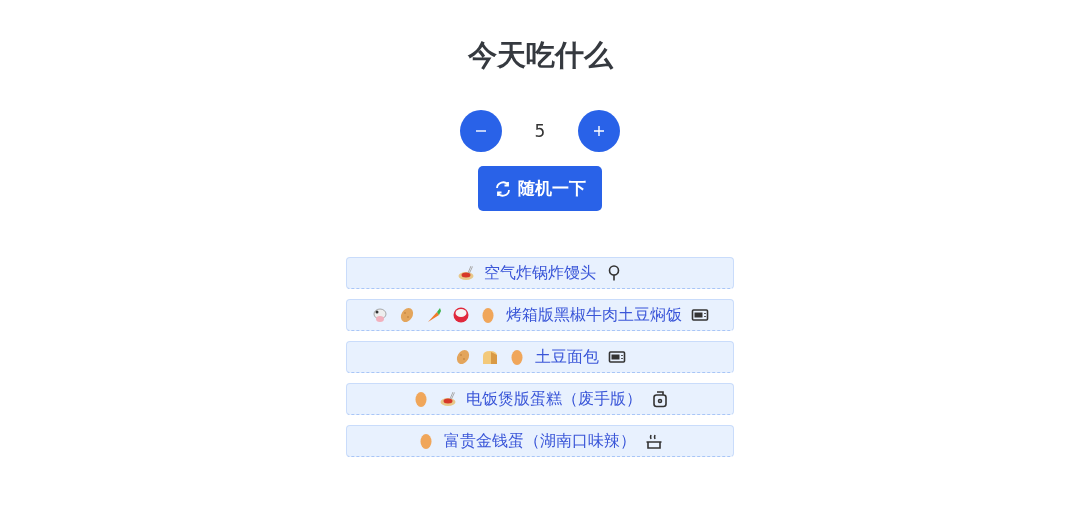  I want to click on cow-icon, so click(380, 315).